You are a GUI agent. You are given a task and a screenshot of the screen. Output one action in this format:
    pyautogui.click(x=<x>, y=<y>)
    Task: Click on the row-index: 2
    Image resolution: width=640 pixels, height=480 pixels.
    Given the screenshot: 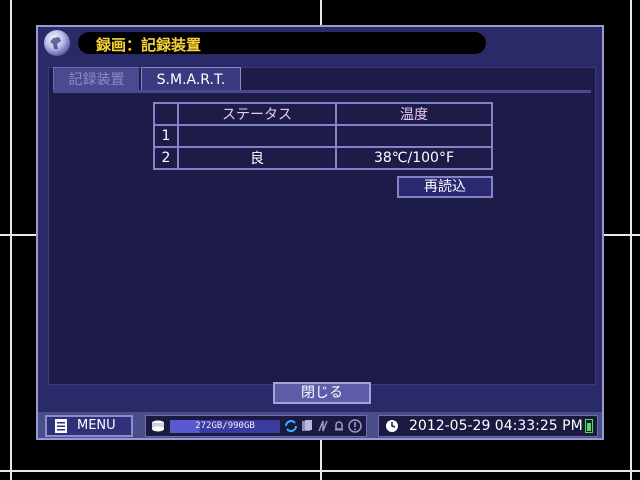 What is the action you would take?
    pyautogui.click(x=166, y=158)
    